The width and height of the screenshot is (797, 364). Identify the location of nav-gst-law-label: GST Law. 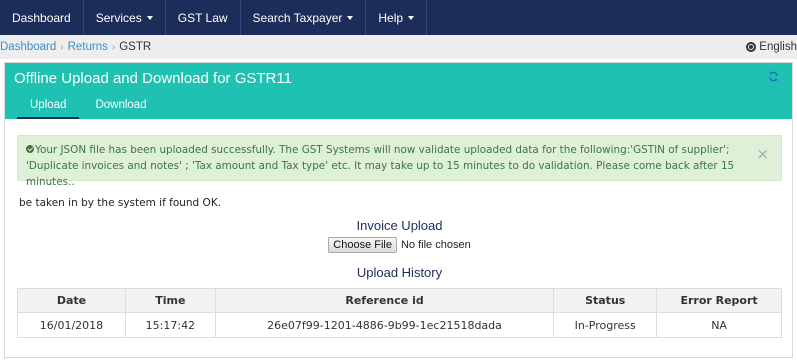
(202, 17).